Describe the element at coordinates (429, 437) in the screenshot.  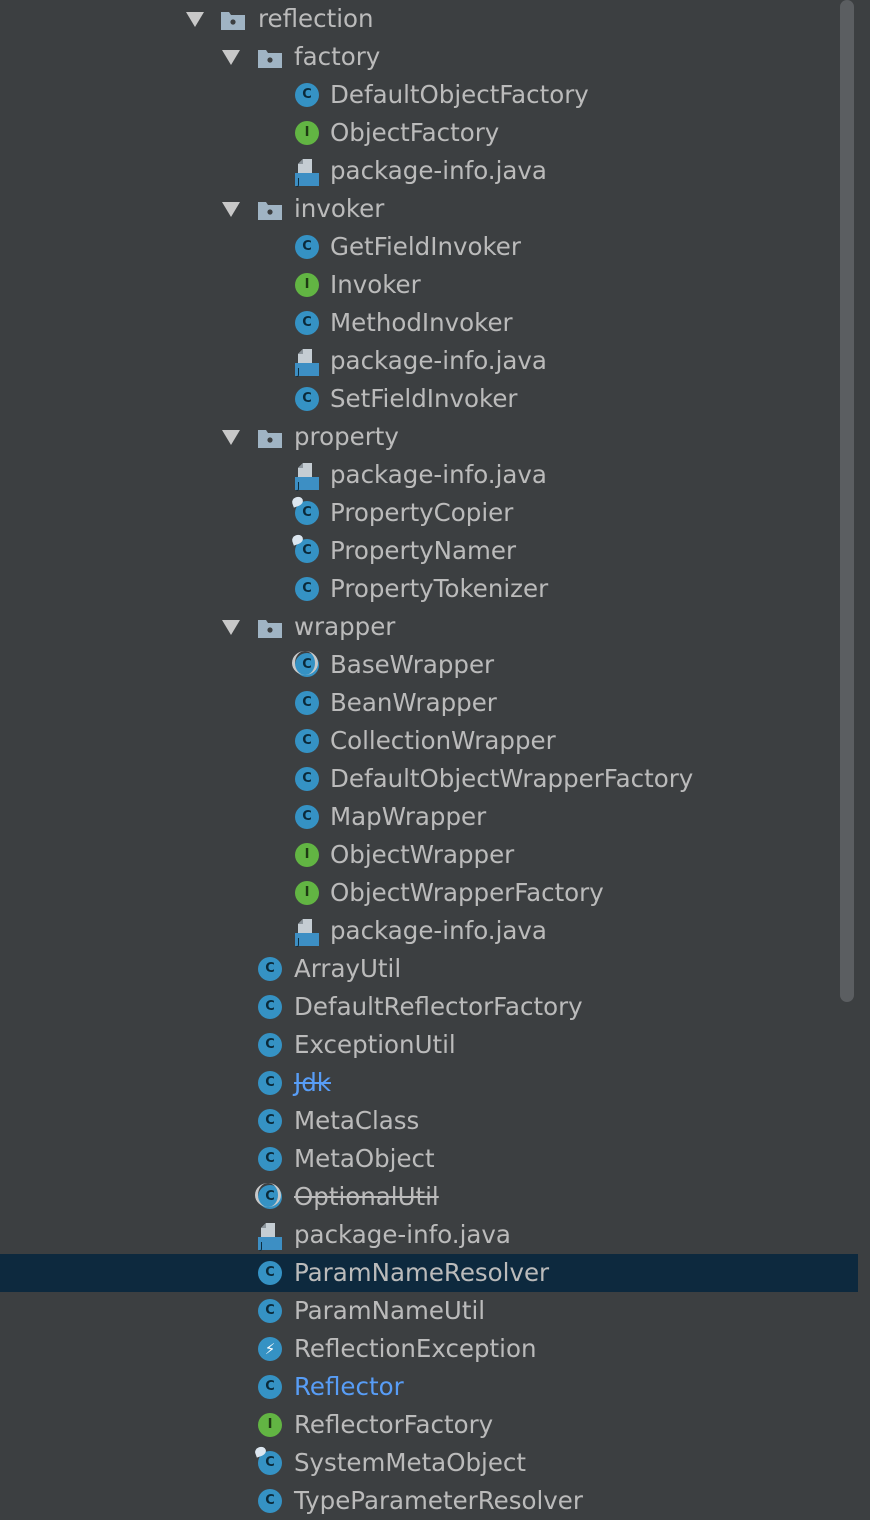
I see `tree-folder-row: property` at that location.